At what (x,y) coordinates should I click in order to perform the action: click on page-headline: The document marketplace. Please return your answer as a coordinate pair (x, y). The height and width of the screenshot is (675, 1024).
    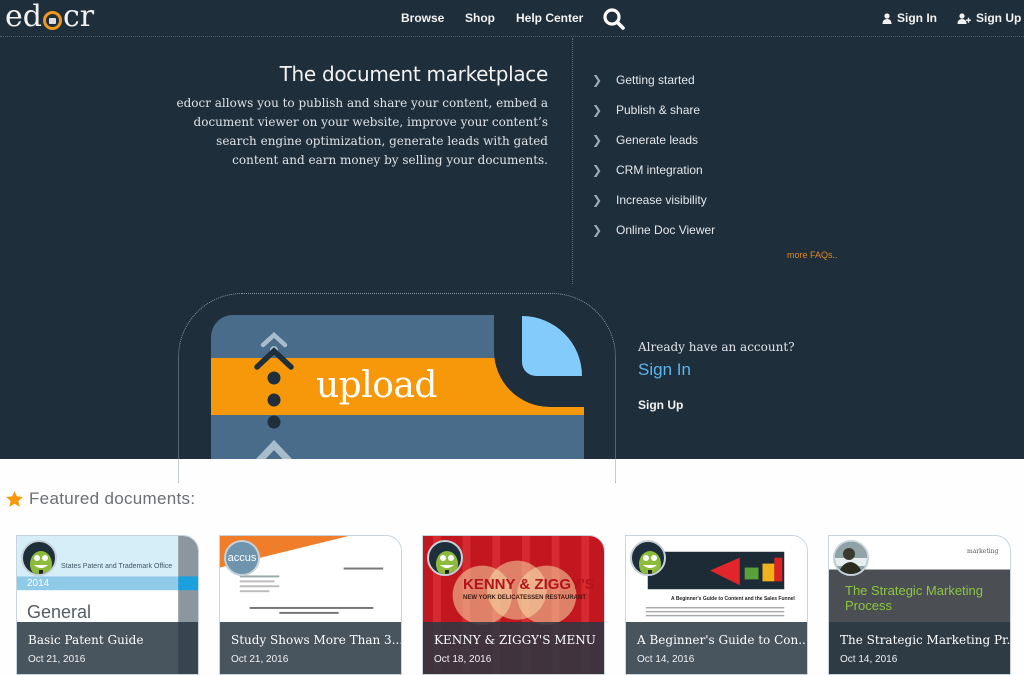
    Looking at the image, I should click on (414, 74).